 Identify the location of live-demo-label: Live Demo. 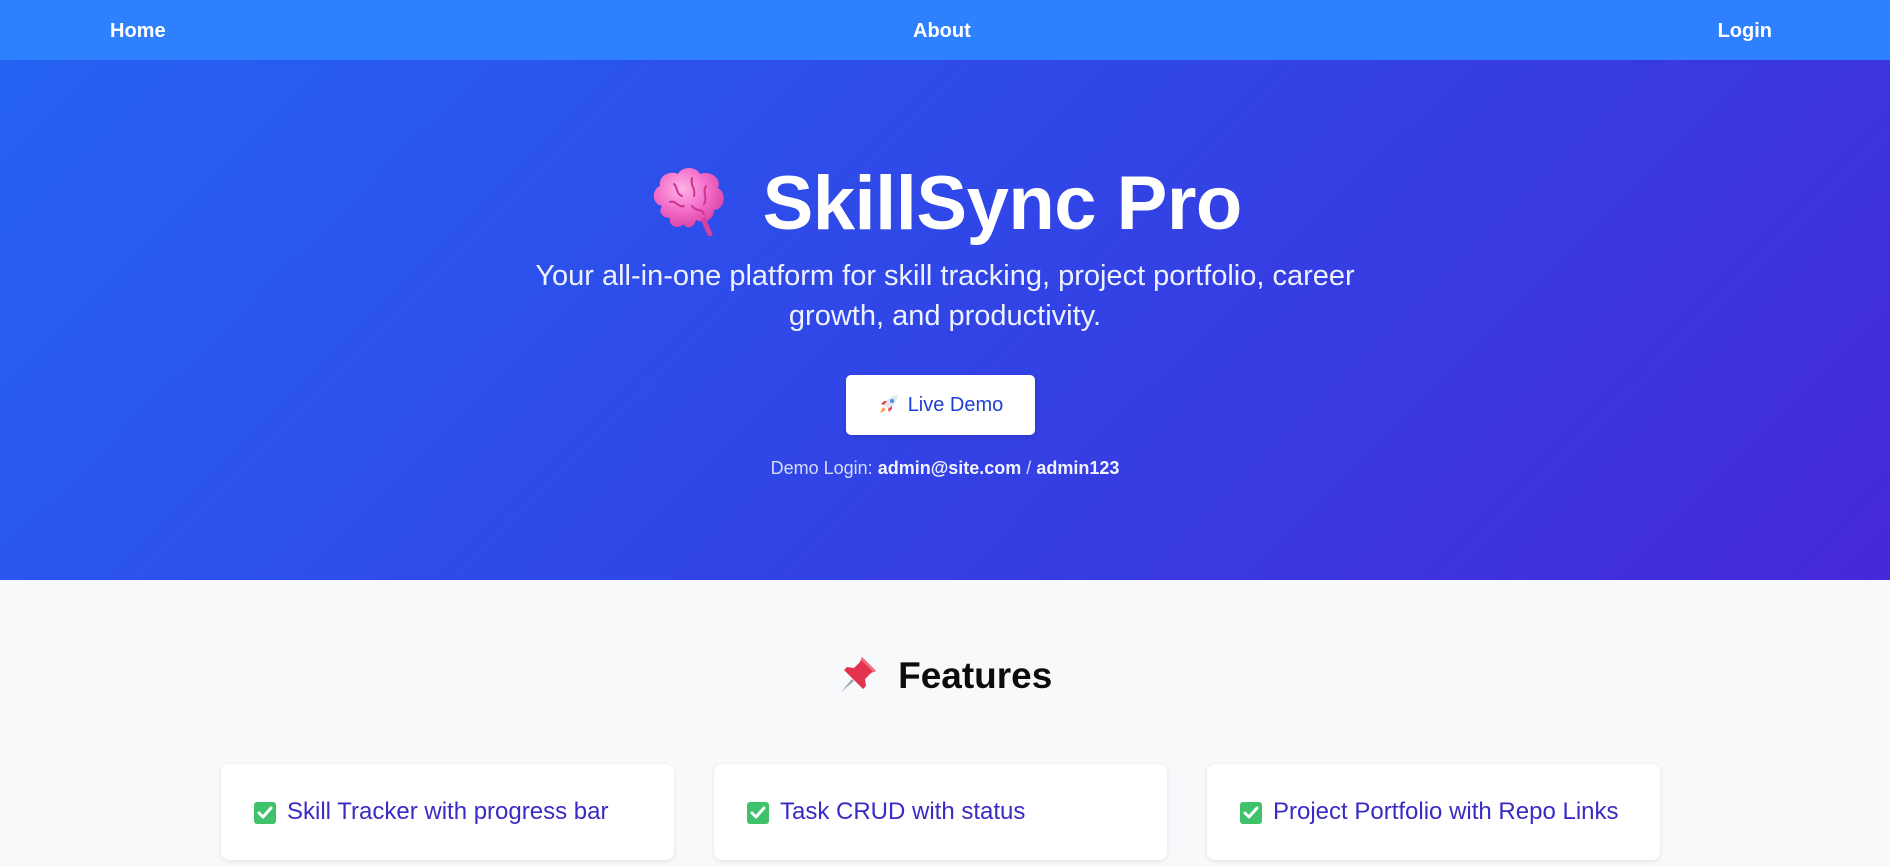
(955, 405).